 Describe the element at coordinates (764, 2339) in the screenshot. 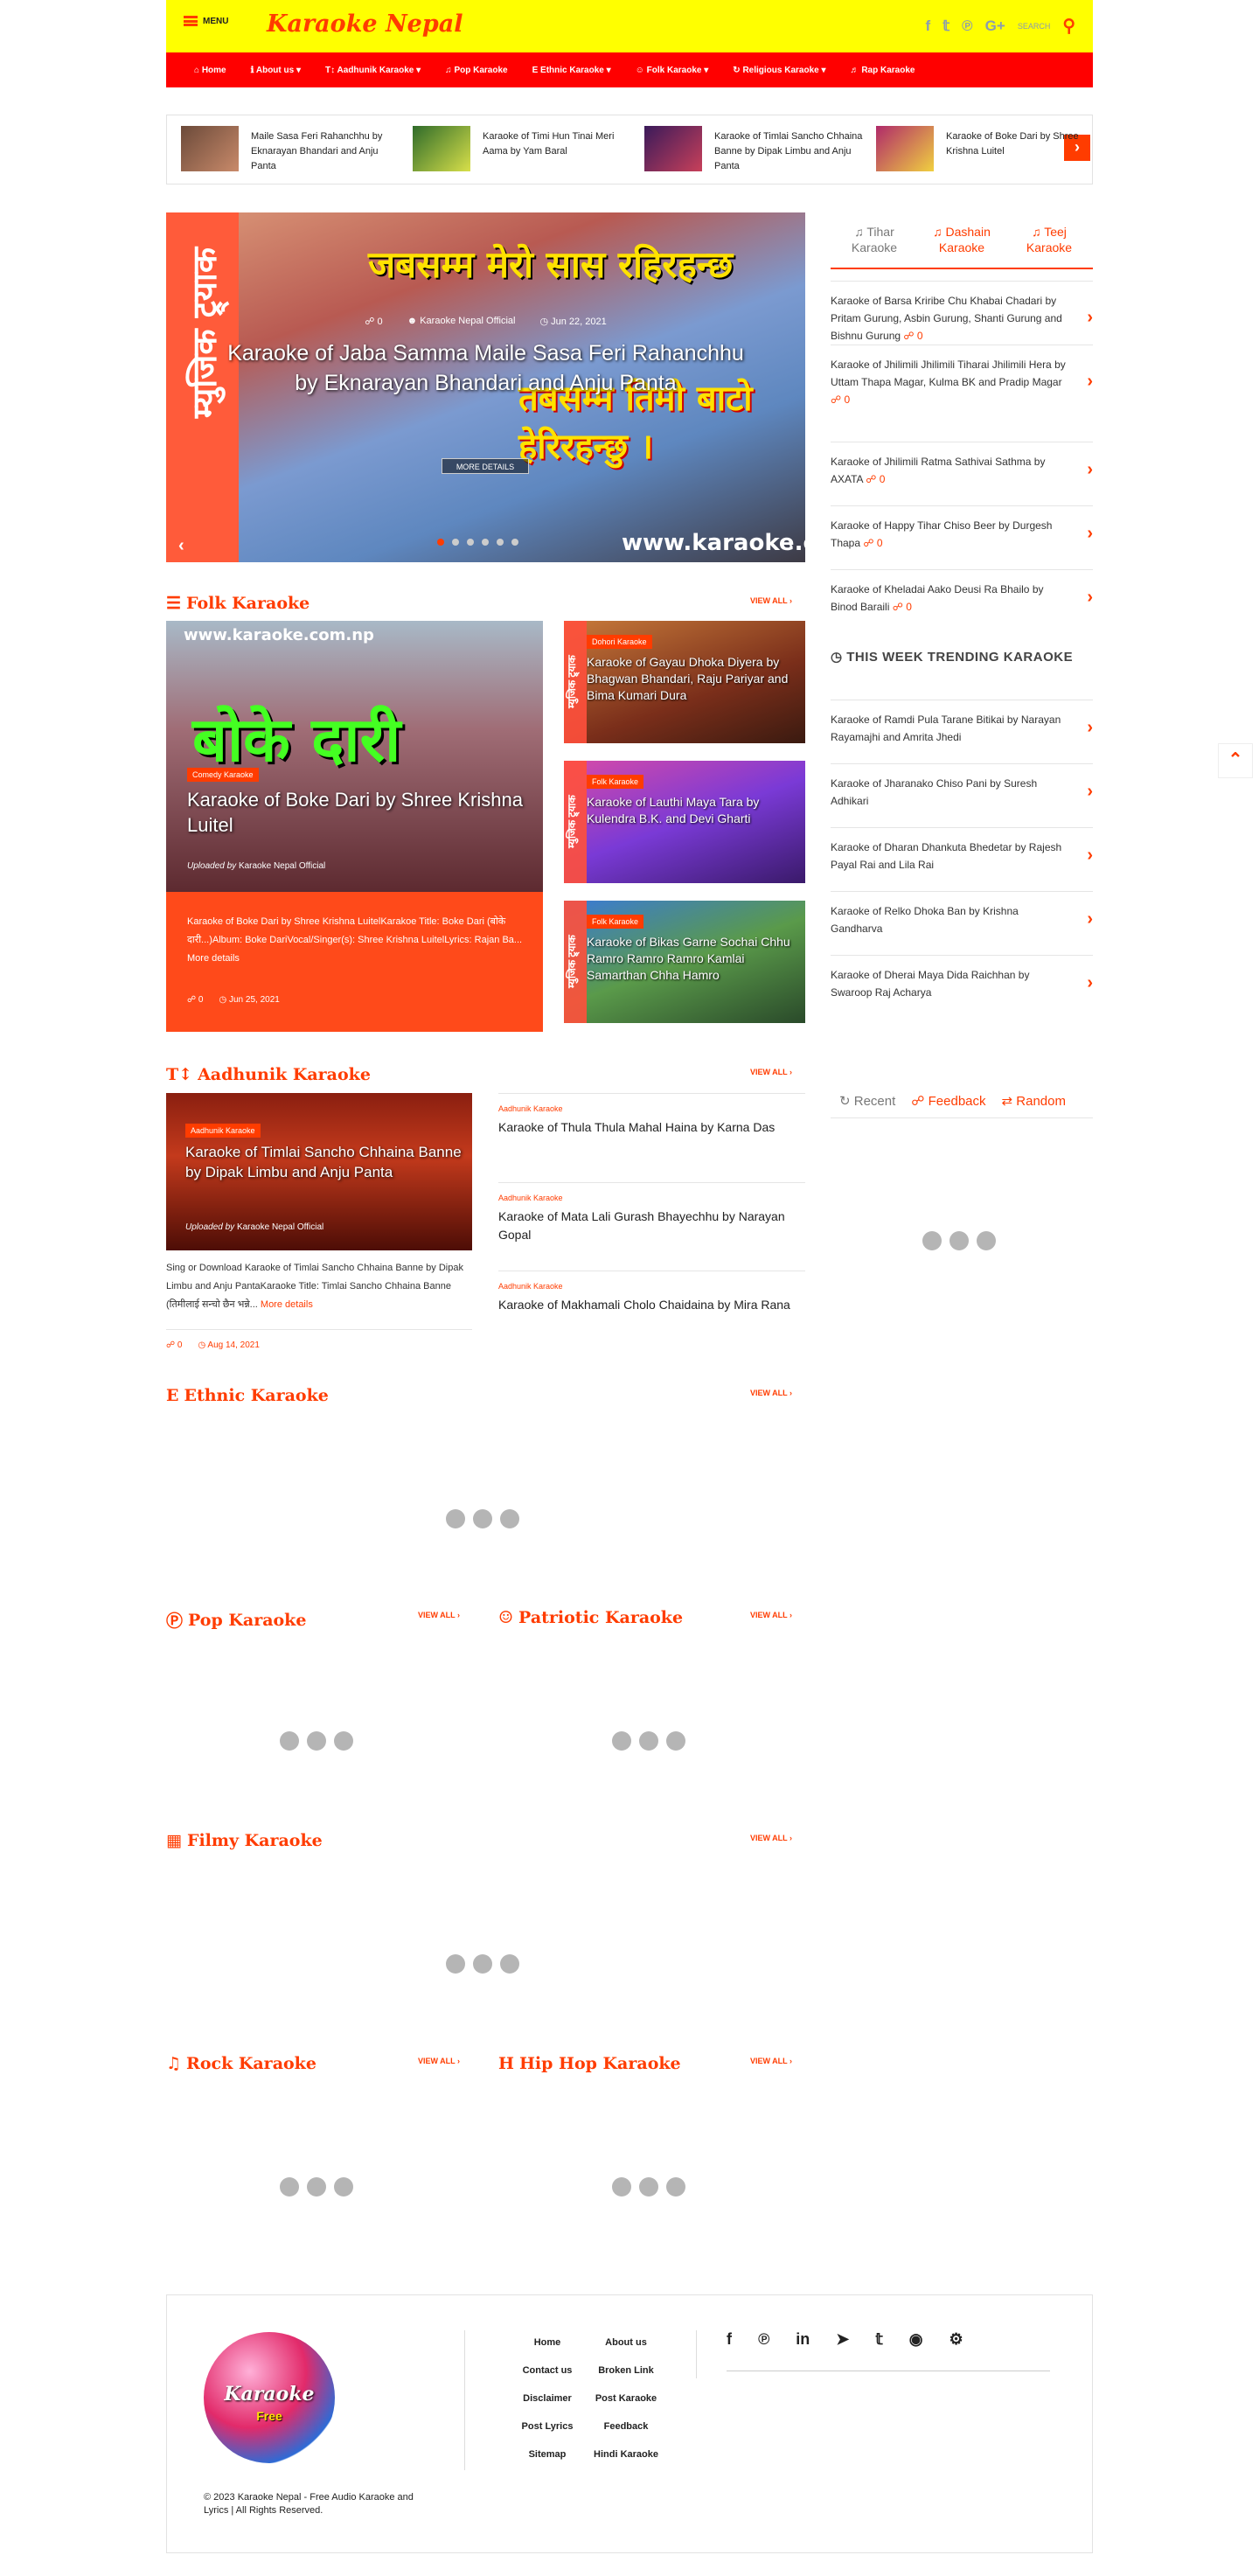

I see `pinterest-icon: ℗` at that location.